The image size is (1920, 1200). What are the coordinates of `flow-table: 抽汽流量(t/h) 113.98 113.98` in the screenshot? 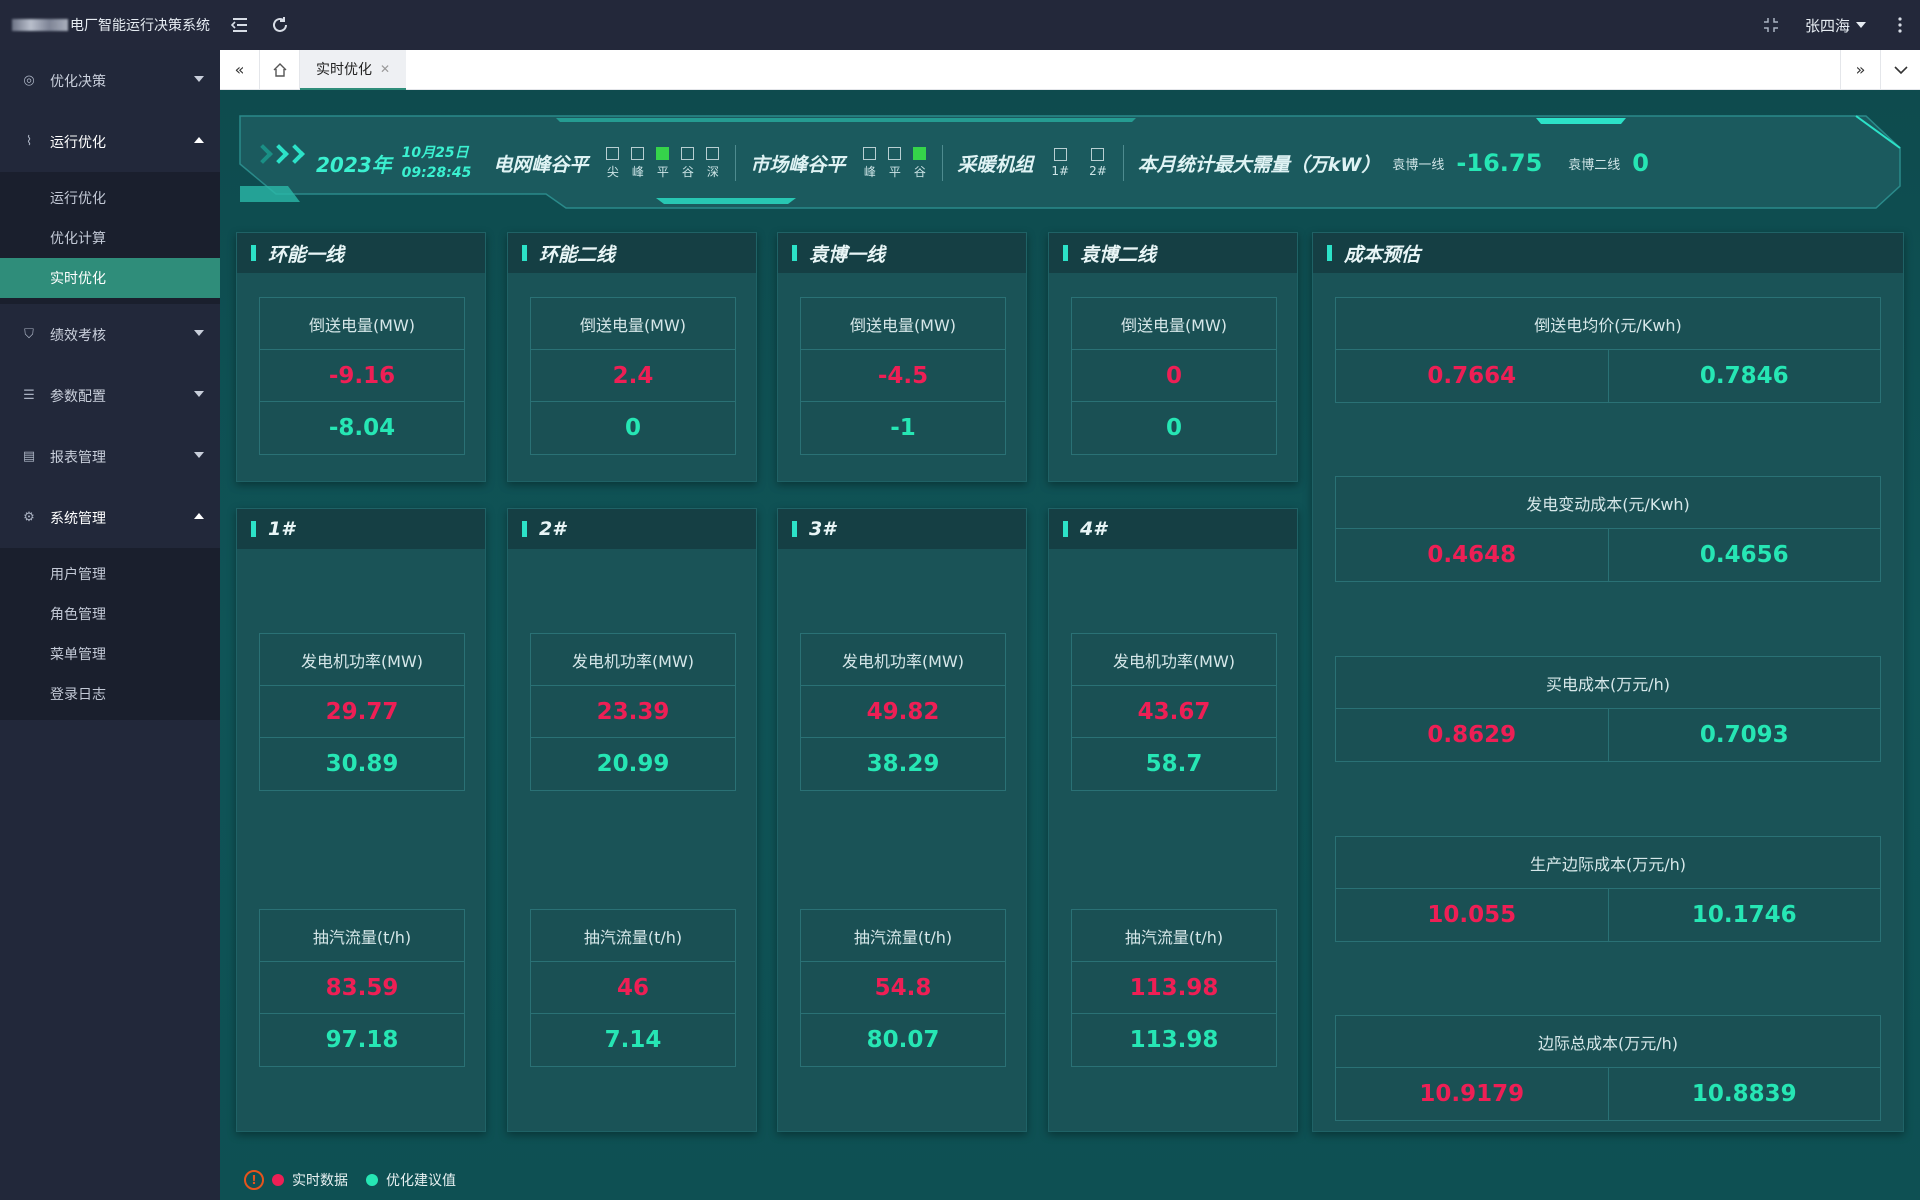 It's located at (1174, 988).